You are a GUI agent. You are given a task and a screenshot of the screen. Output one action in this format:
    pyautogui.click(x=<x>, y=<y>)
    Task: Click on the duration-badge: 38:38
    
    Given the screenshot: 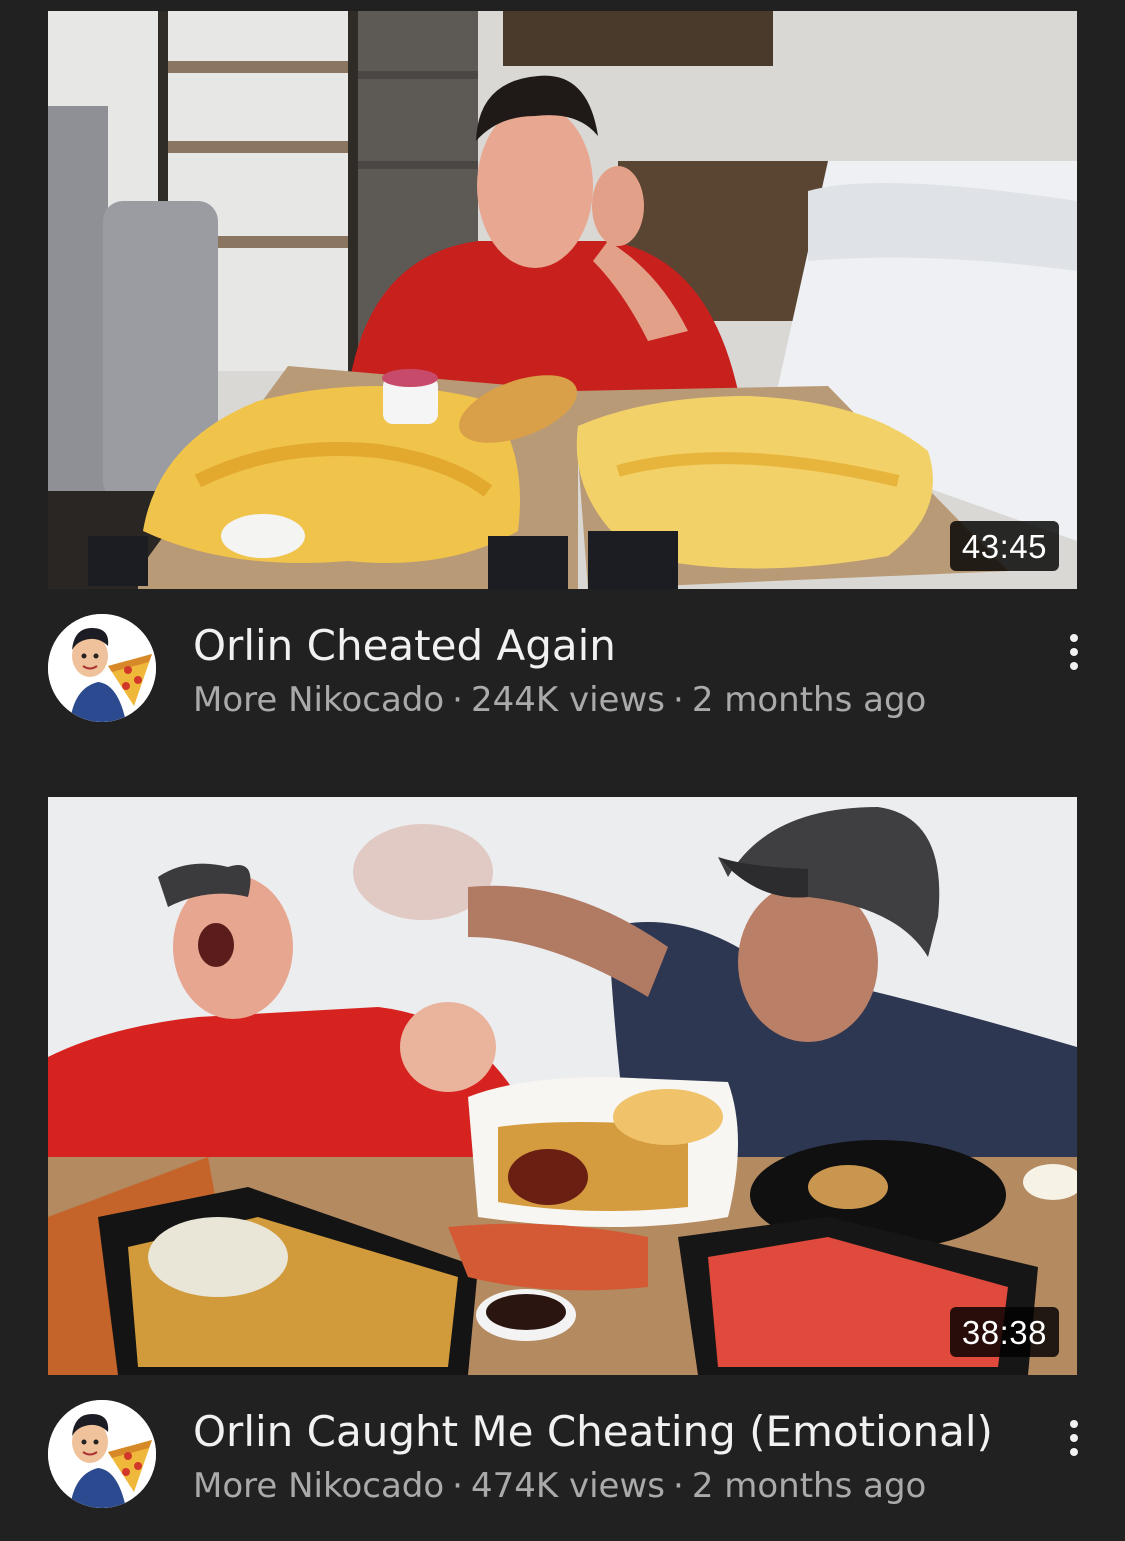 What is the action you would take?
    pyautogui.click(x=1004, y=1332)
    